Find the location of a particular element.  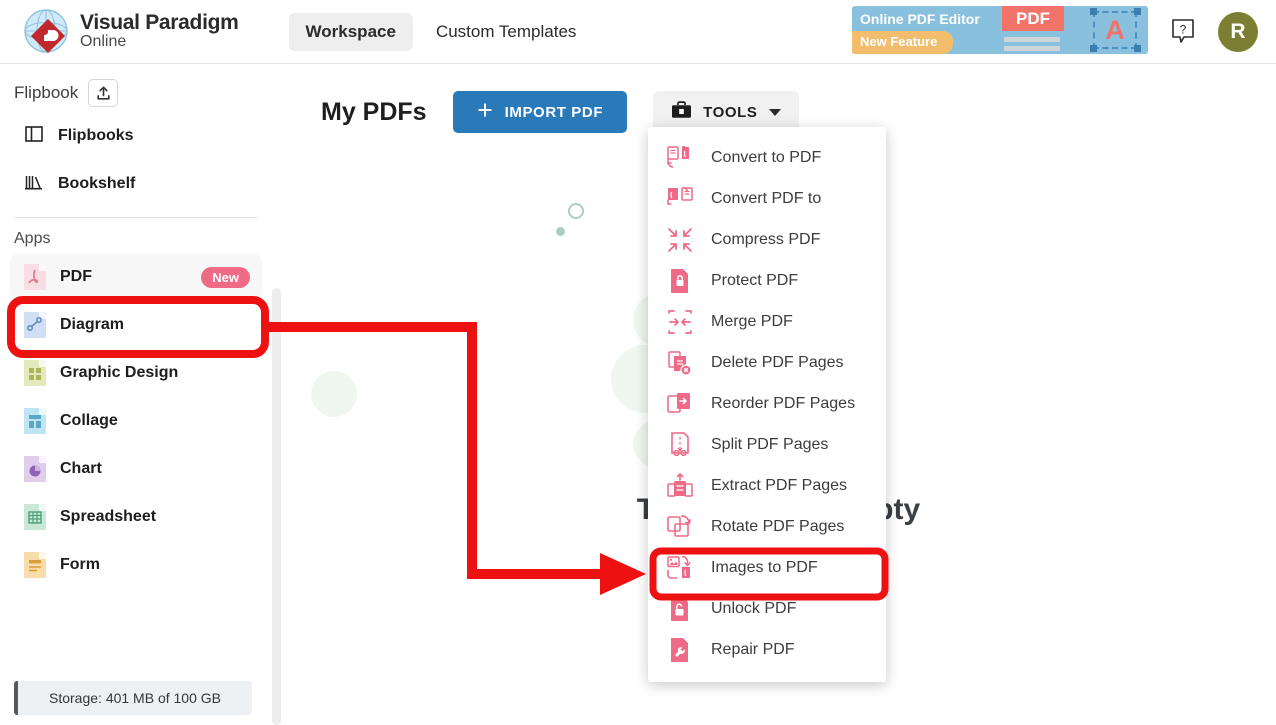

menu-item-reorder-pdf-pages: Reorder PDF Pages is located at coordinates (767, 403).